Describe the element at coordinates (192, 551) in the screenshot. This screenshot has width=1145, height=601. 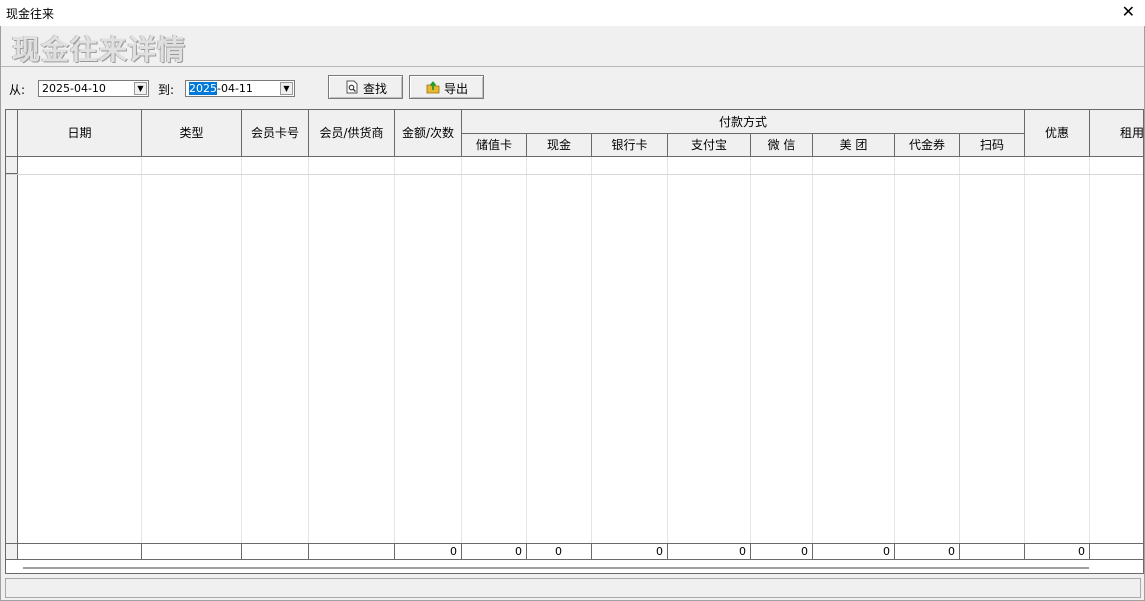
I see `footer-type` at that location.